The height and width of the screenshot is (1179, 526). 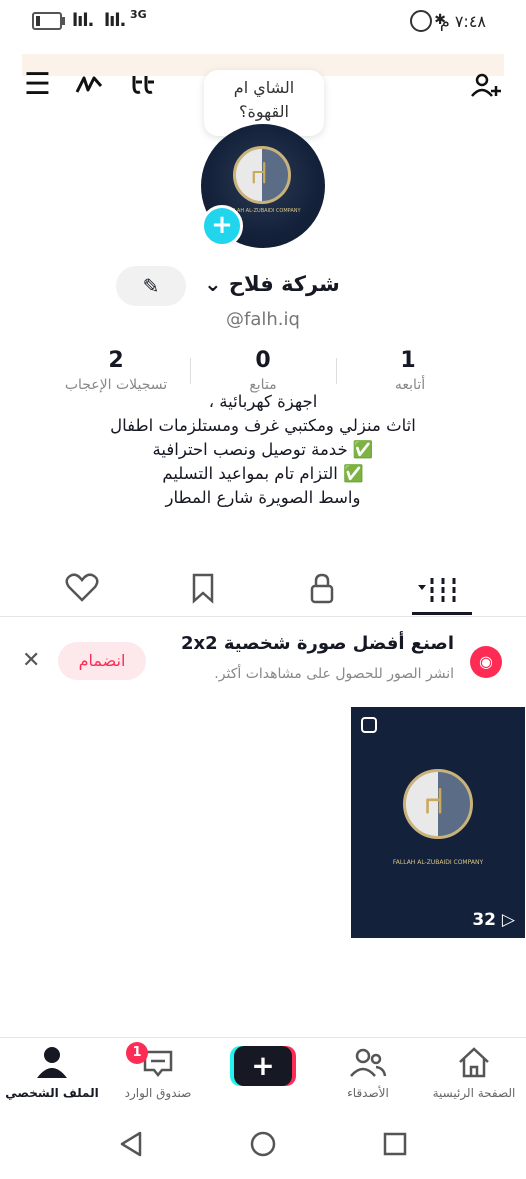 I want to click on logo-caption: FALLAH AL-ZUBAIDI COMPANY, so click(x=438, y=862).